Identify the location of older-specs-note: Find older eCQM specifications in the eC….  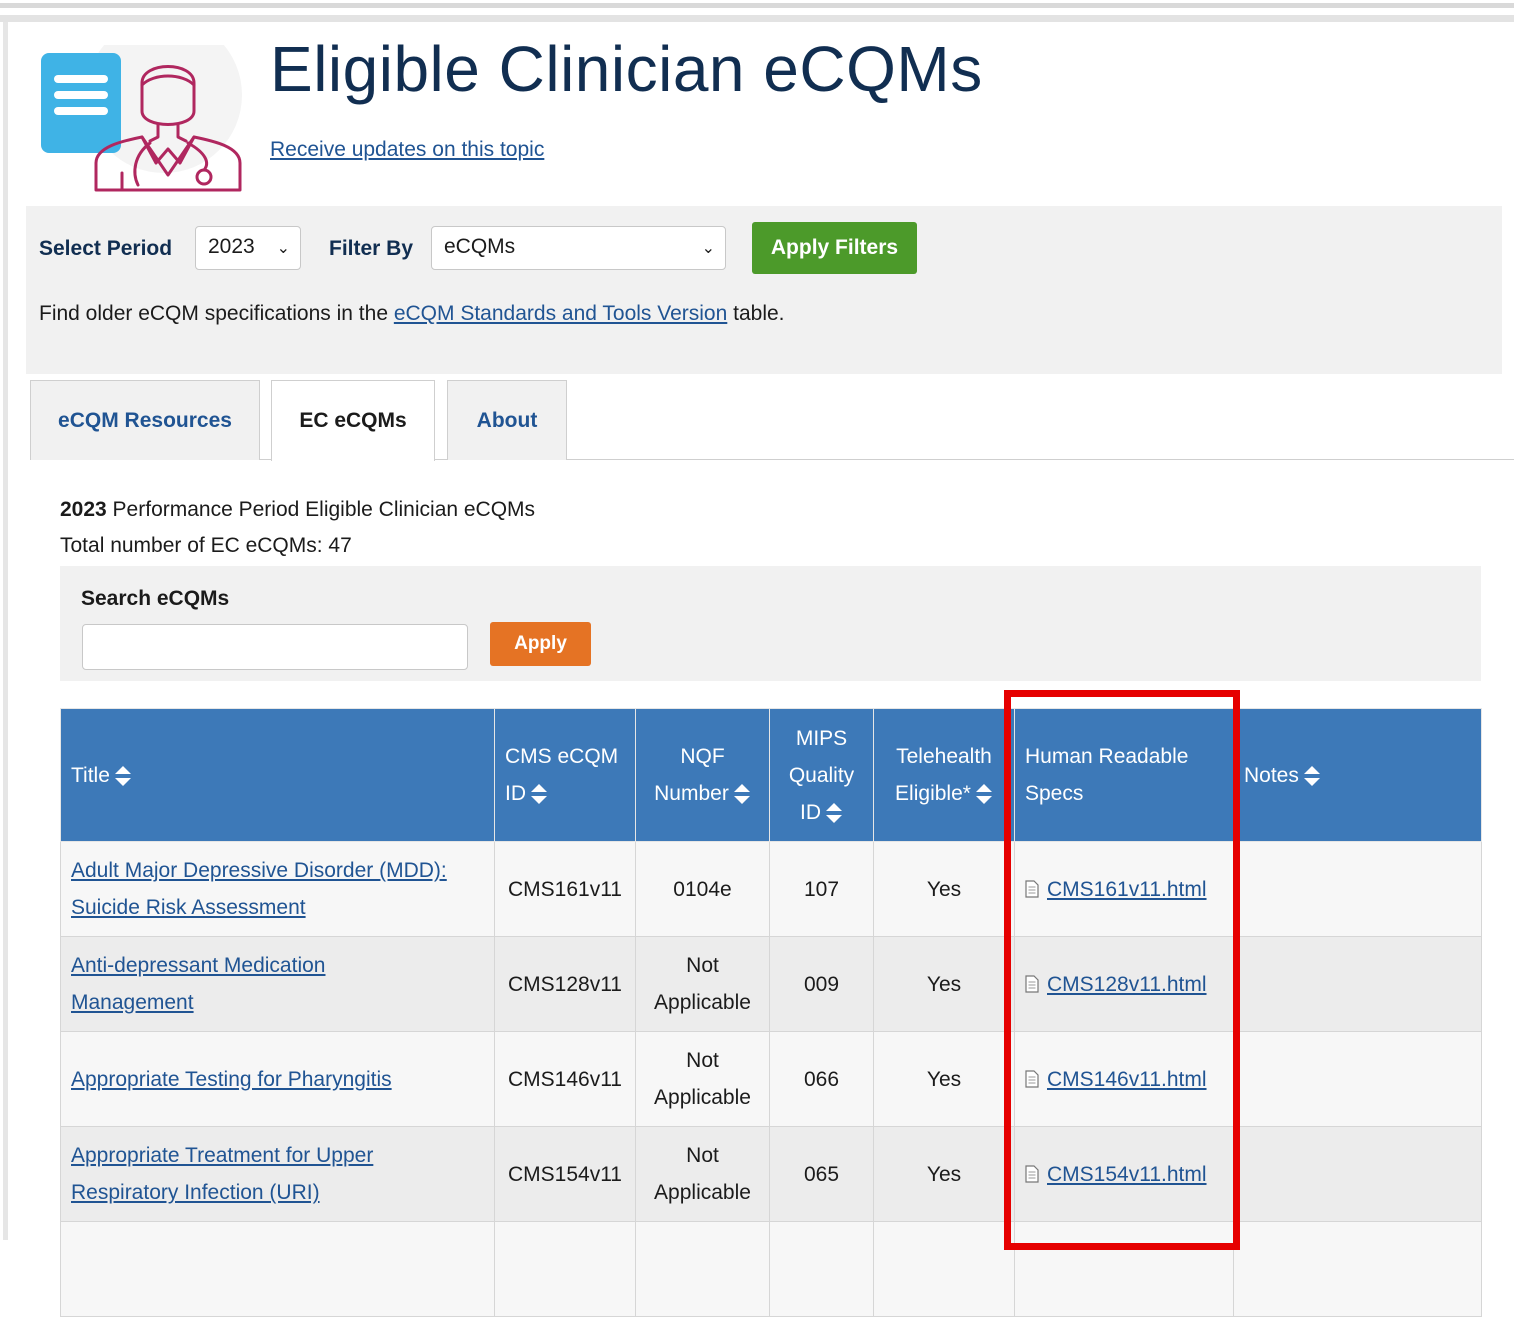
(412, 314).